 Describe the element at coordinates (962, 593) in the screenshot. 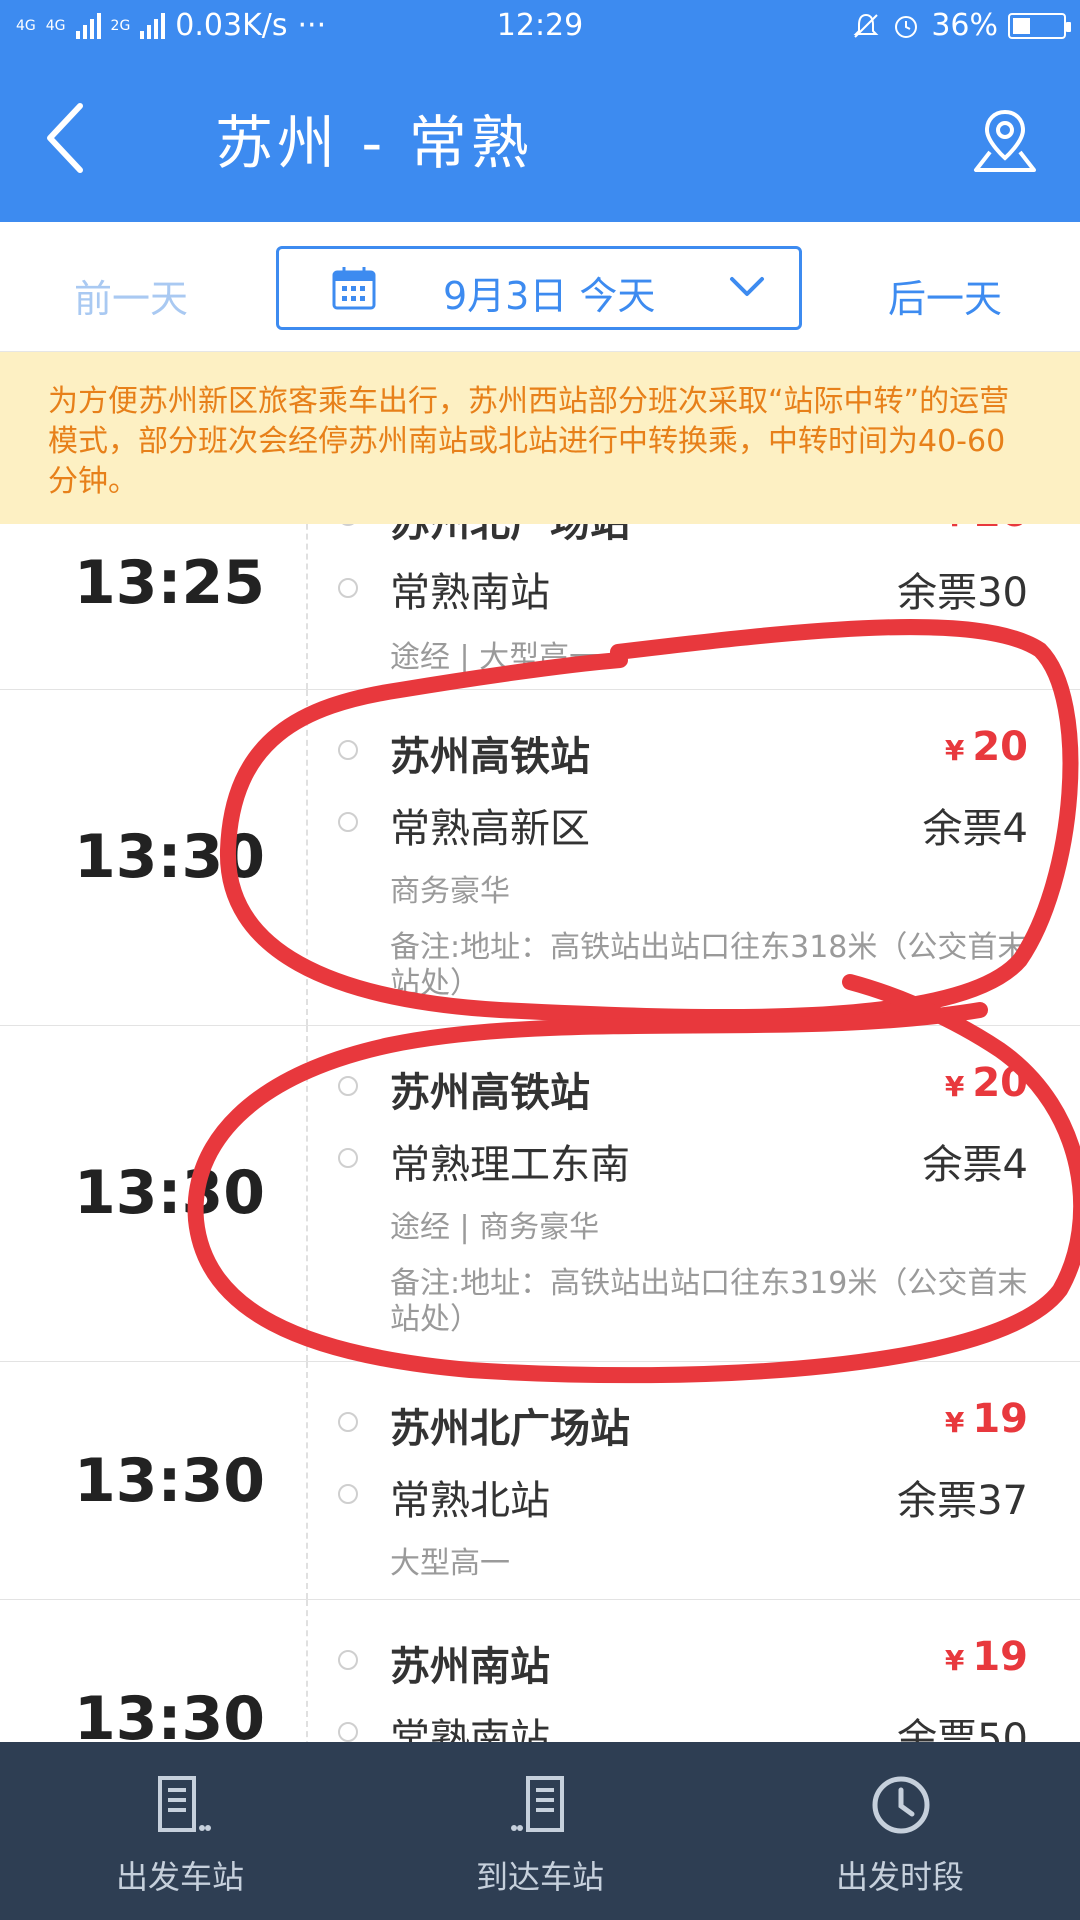

I see `seats-left: 余票30` at that location.